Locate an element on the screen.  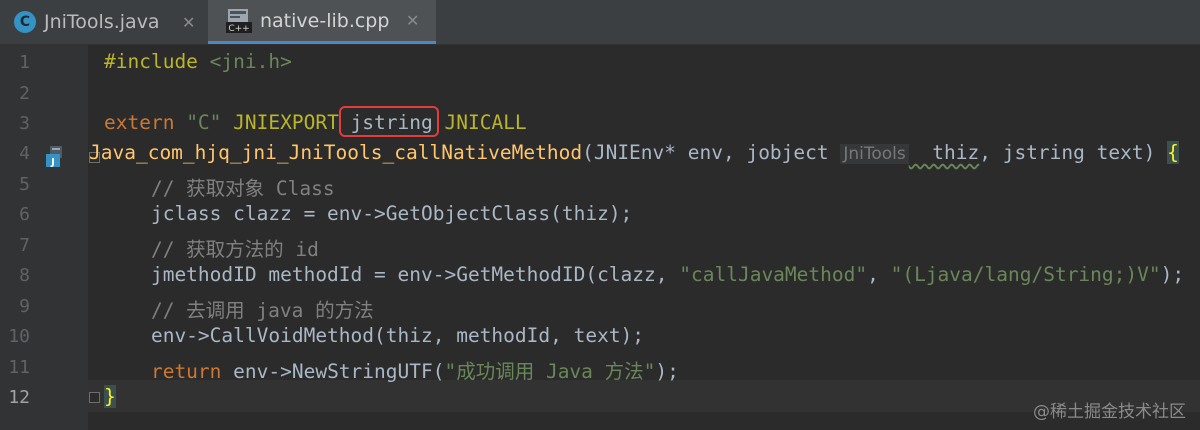
code-line-3: extern "C" JNIEXPORT jstring JNICALL is located at coordinates (315, 122).